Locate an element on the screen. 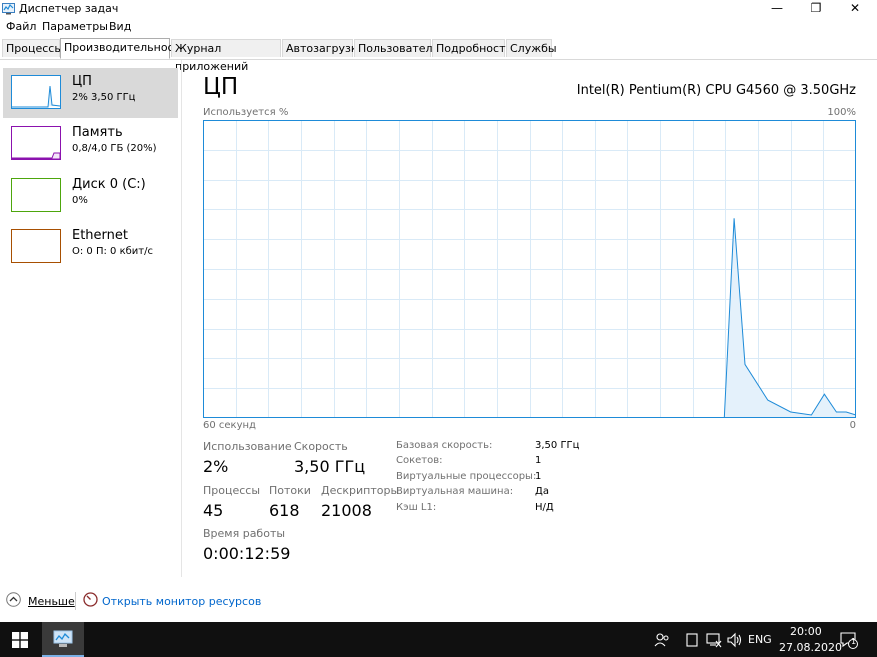 The image size is (877, 657). notification-center-button: 1 is located at coordinates (849, 640).